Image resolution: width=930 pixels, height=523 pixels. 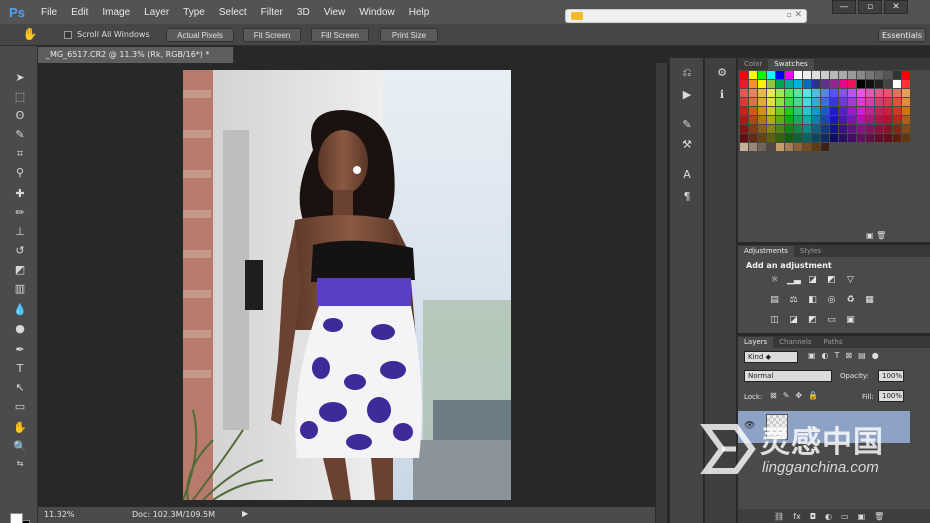 I want to click on rectangle-tool-icon: ▭, so click(x=20, y=407).